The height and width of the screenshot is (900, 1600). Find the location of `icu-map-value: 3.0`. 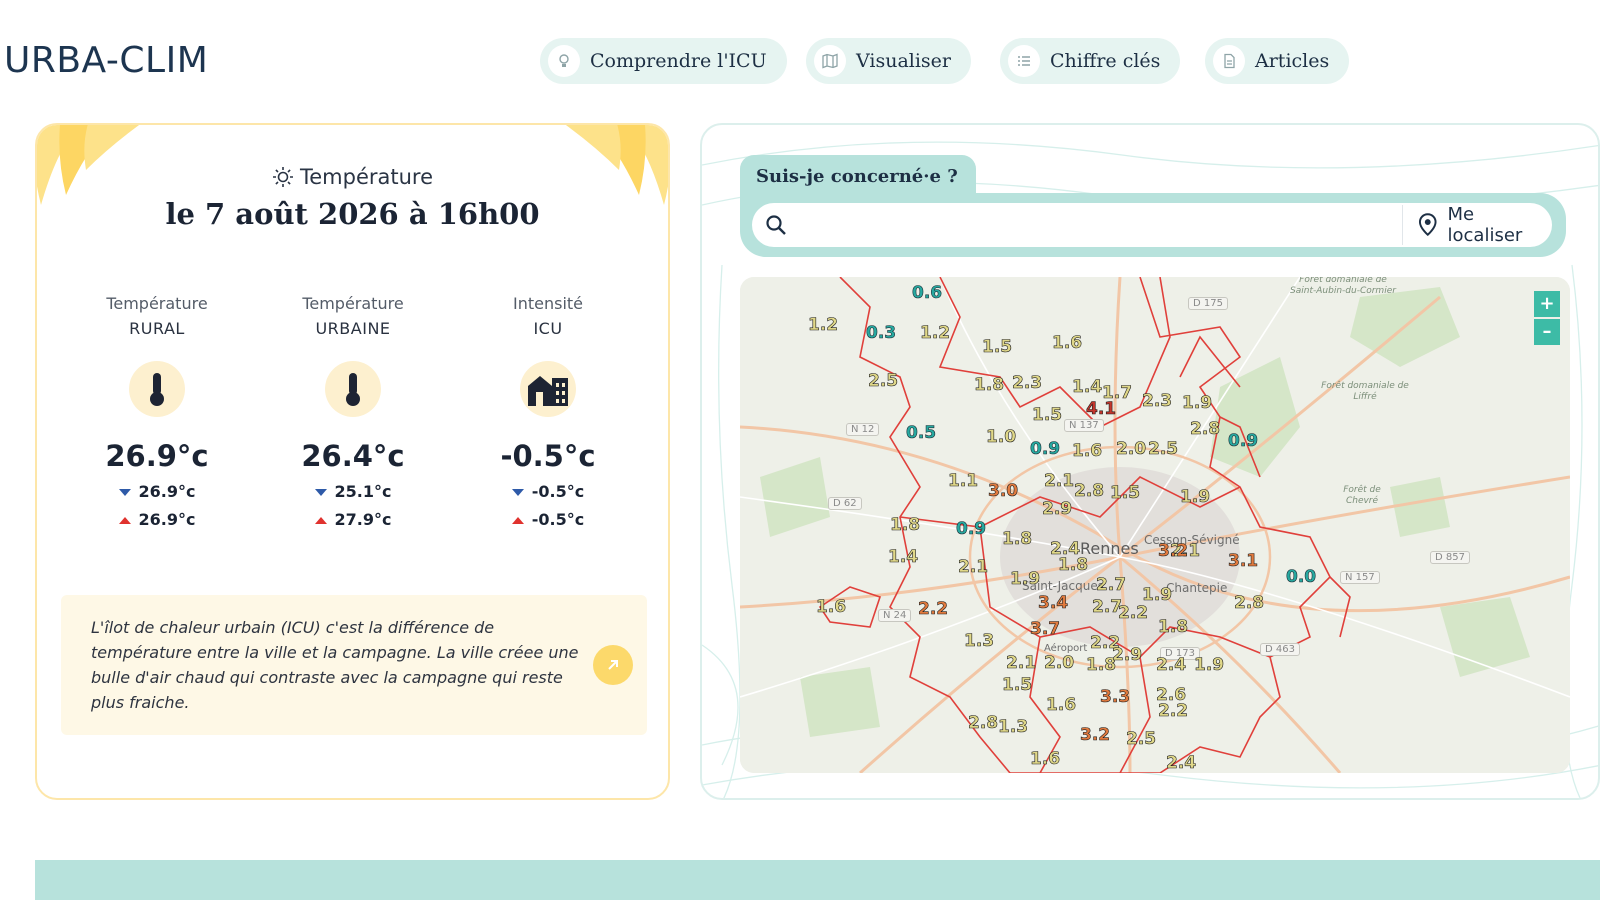

icu-map-value: 3.0 is located at coordinates (1003, 491).